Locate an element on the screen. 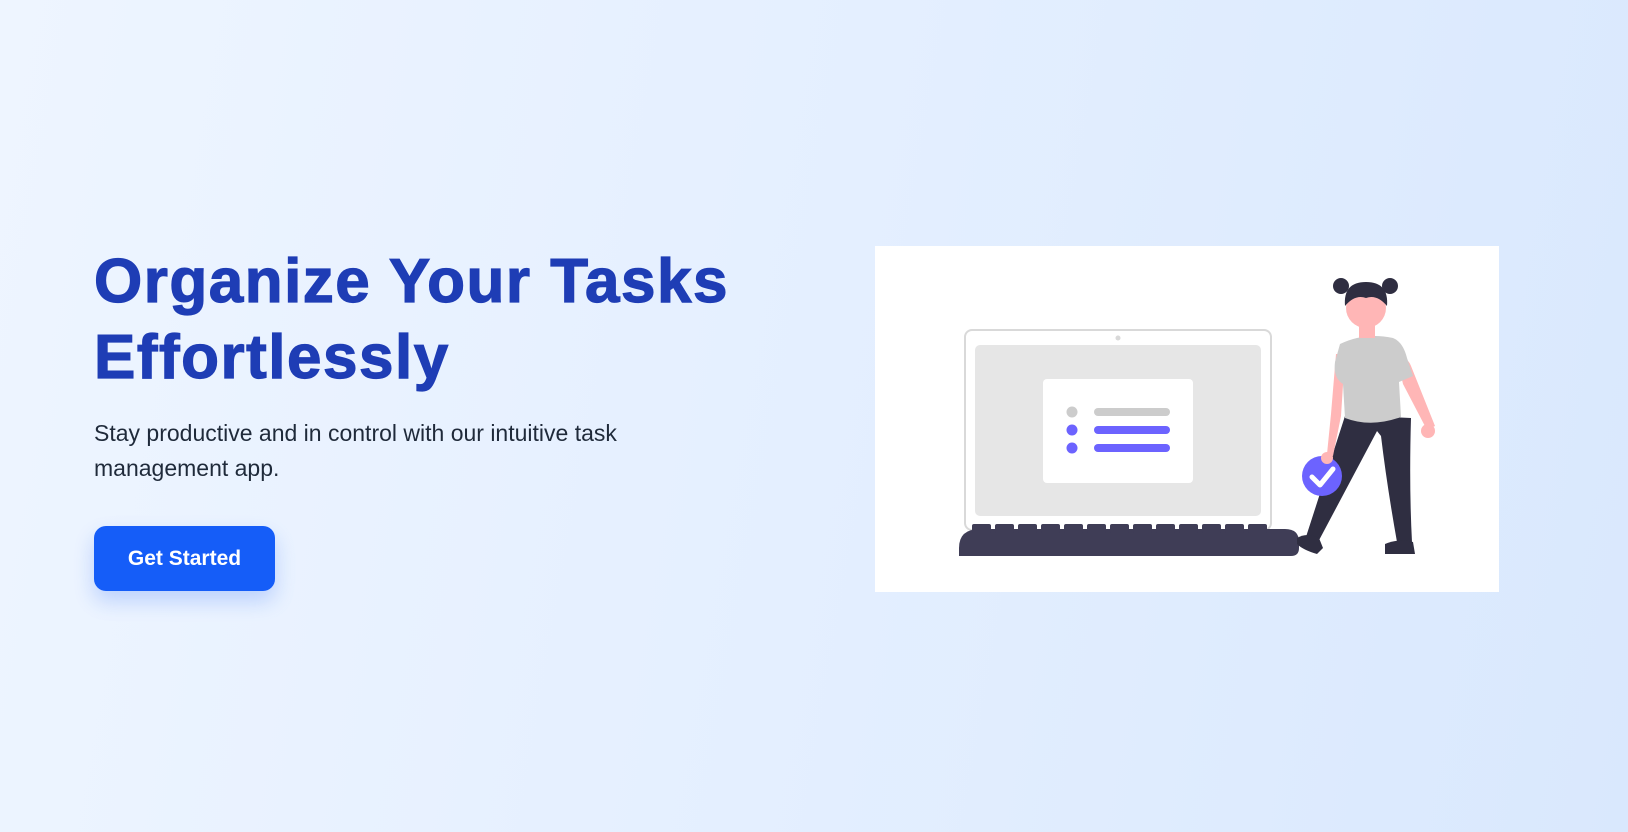 The image size is (1628, 832). headline-line-2: Effortlessly is located at coordinates (271, 357).